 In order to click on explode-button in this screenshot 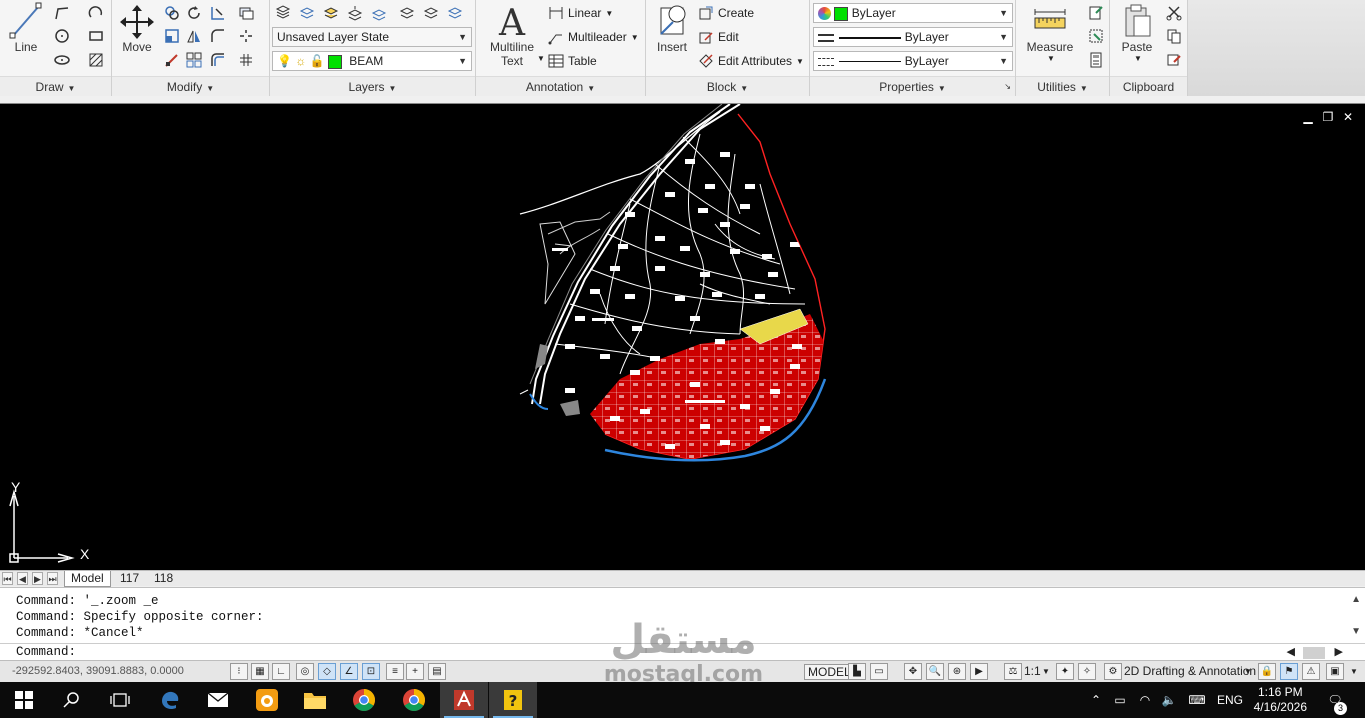, I will do `click(246, 36)`.